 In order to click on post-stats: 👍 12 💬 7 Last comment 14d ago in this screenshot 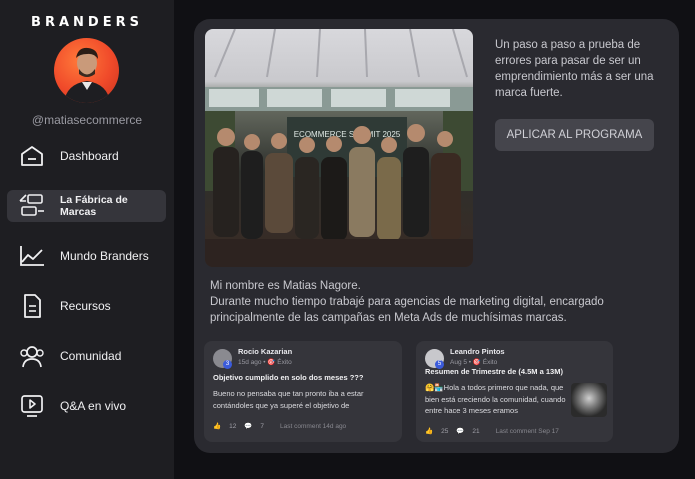, I will do `click(283, 426)`.